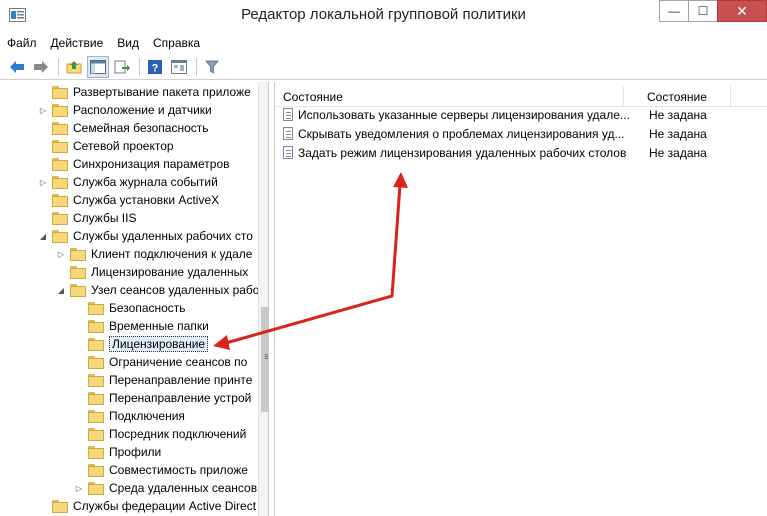  What do you see at coordinates (164, 506) in the screenshot?
I see `tree-item-label: Службы федерации Active Direct` at bounding box center [164, 506].